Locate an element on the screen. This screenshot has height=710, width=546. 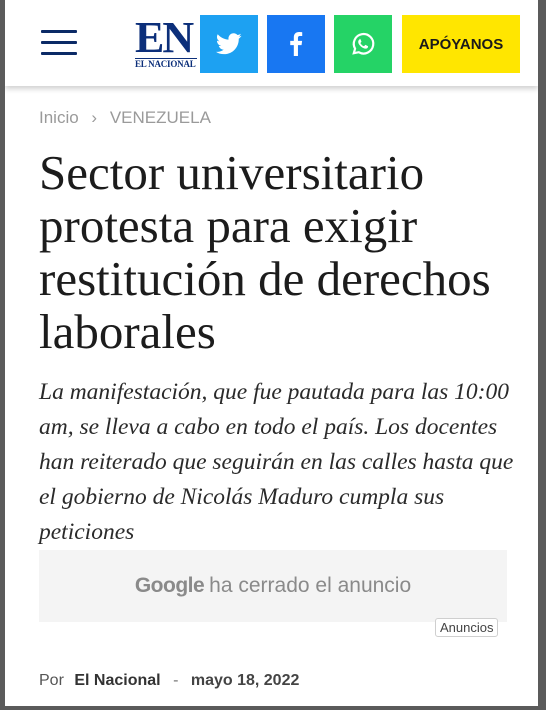
breadcrumb: Inicio › VENEZUELA is located at coordinates (125, 118).